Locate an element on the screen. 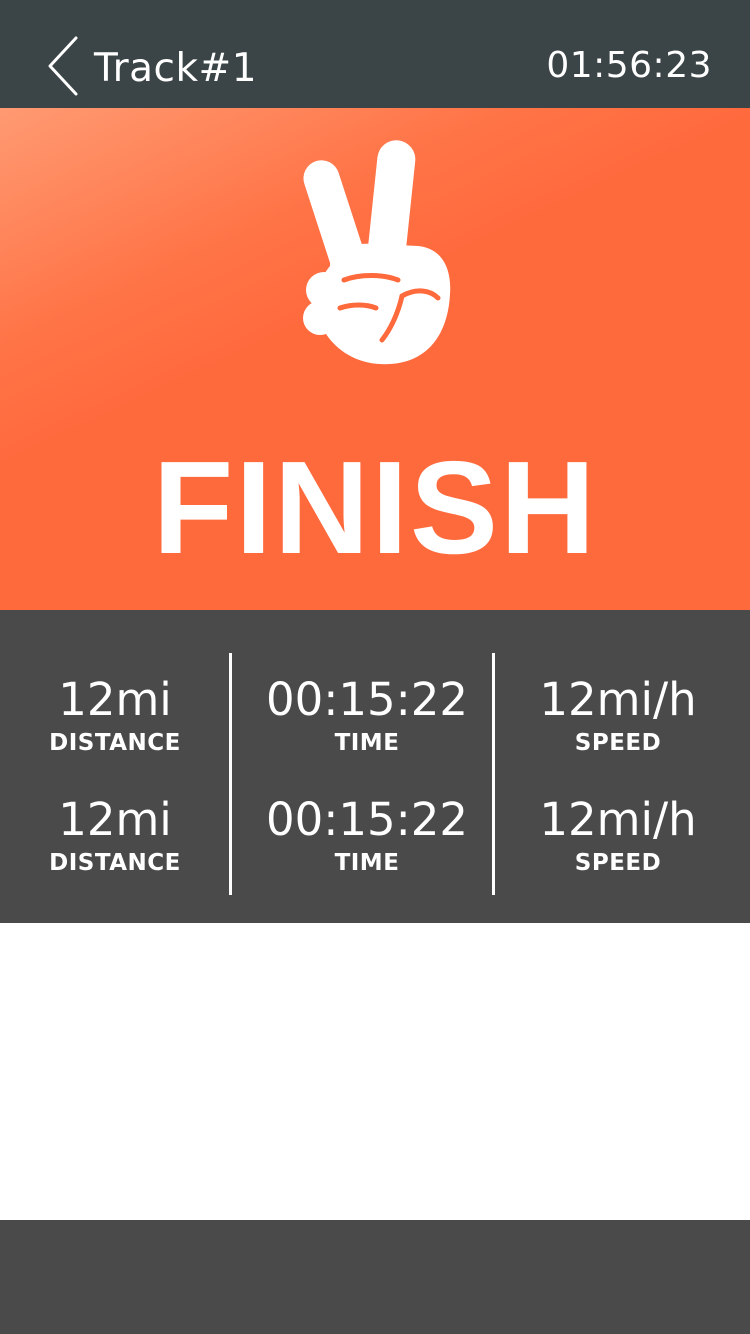 The width and height of the screenshot is (750, 1334). track-title: Track#1 is located at coordinates (176, 68).